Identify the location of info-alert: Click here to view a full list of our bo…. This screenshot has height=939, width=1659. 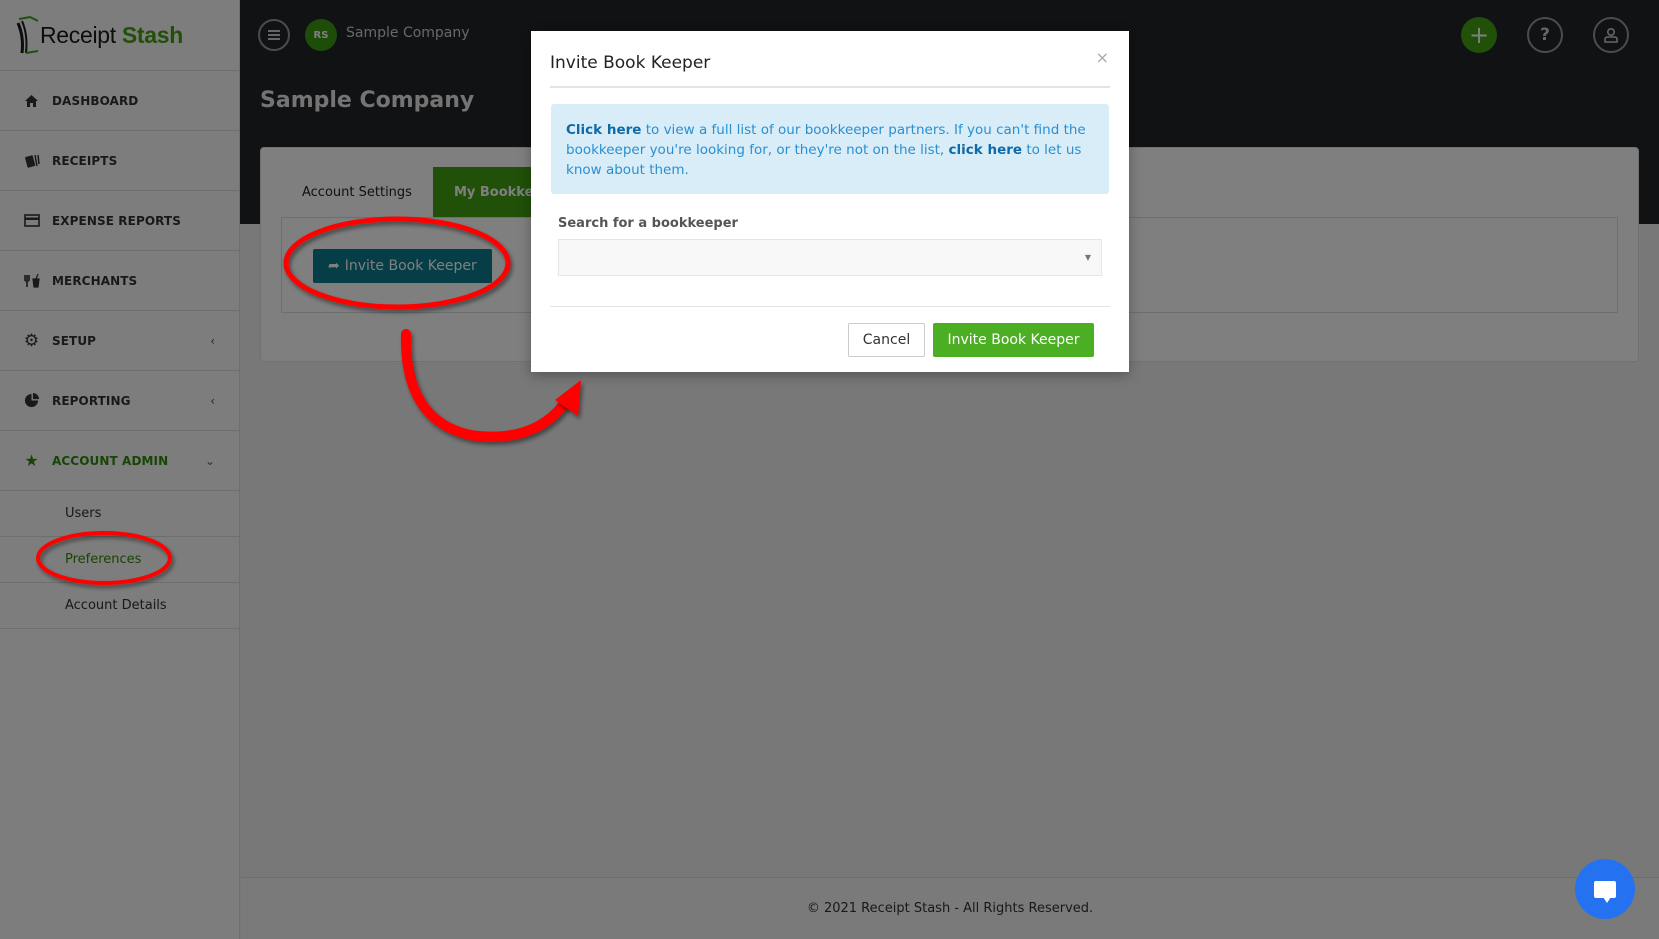
(830, 149).